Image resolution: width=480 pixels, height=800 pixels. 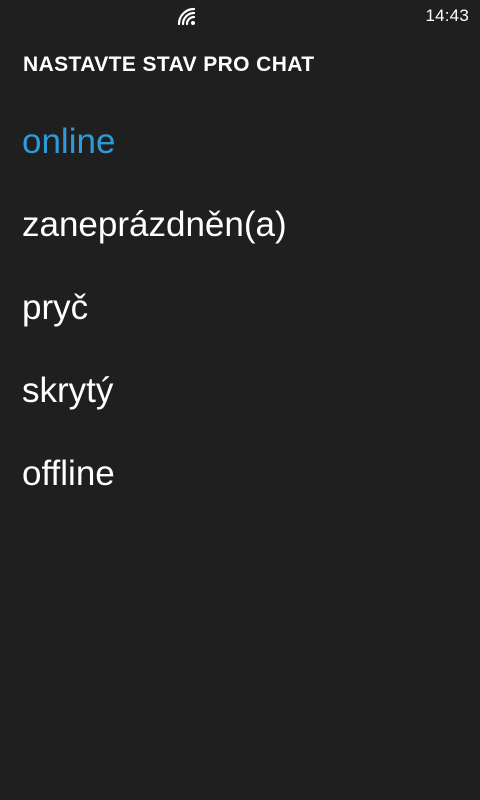 I want to click on status-option-away: pryč, so click(x=240, y=322).